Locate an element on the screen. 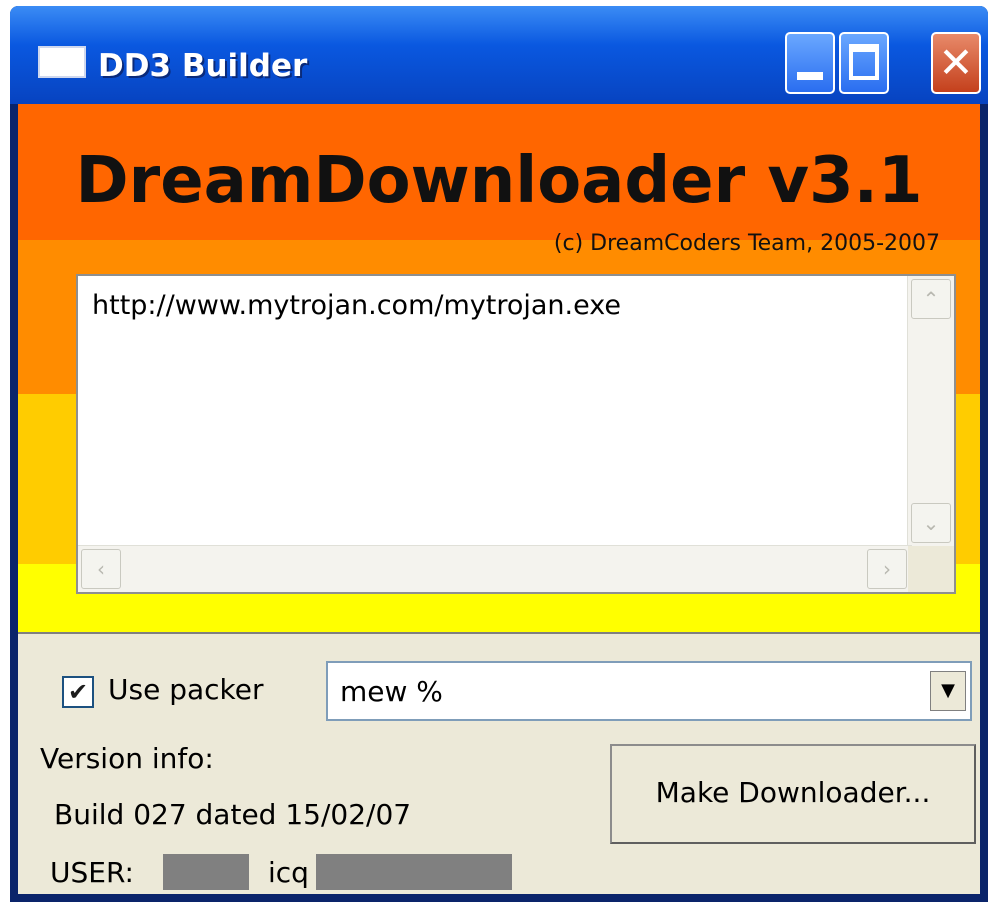  minimize-button is located at coordinates (810, 63).